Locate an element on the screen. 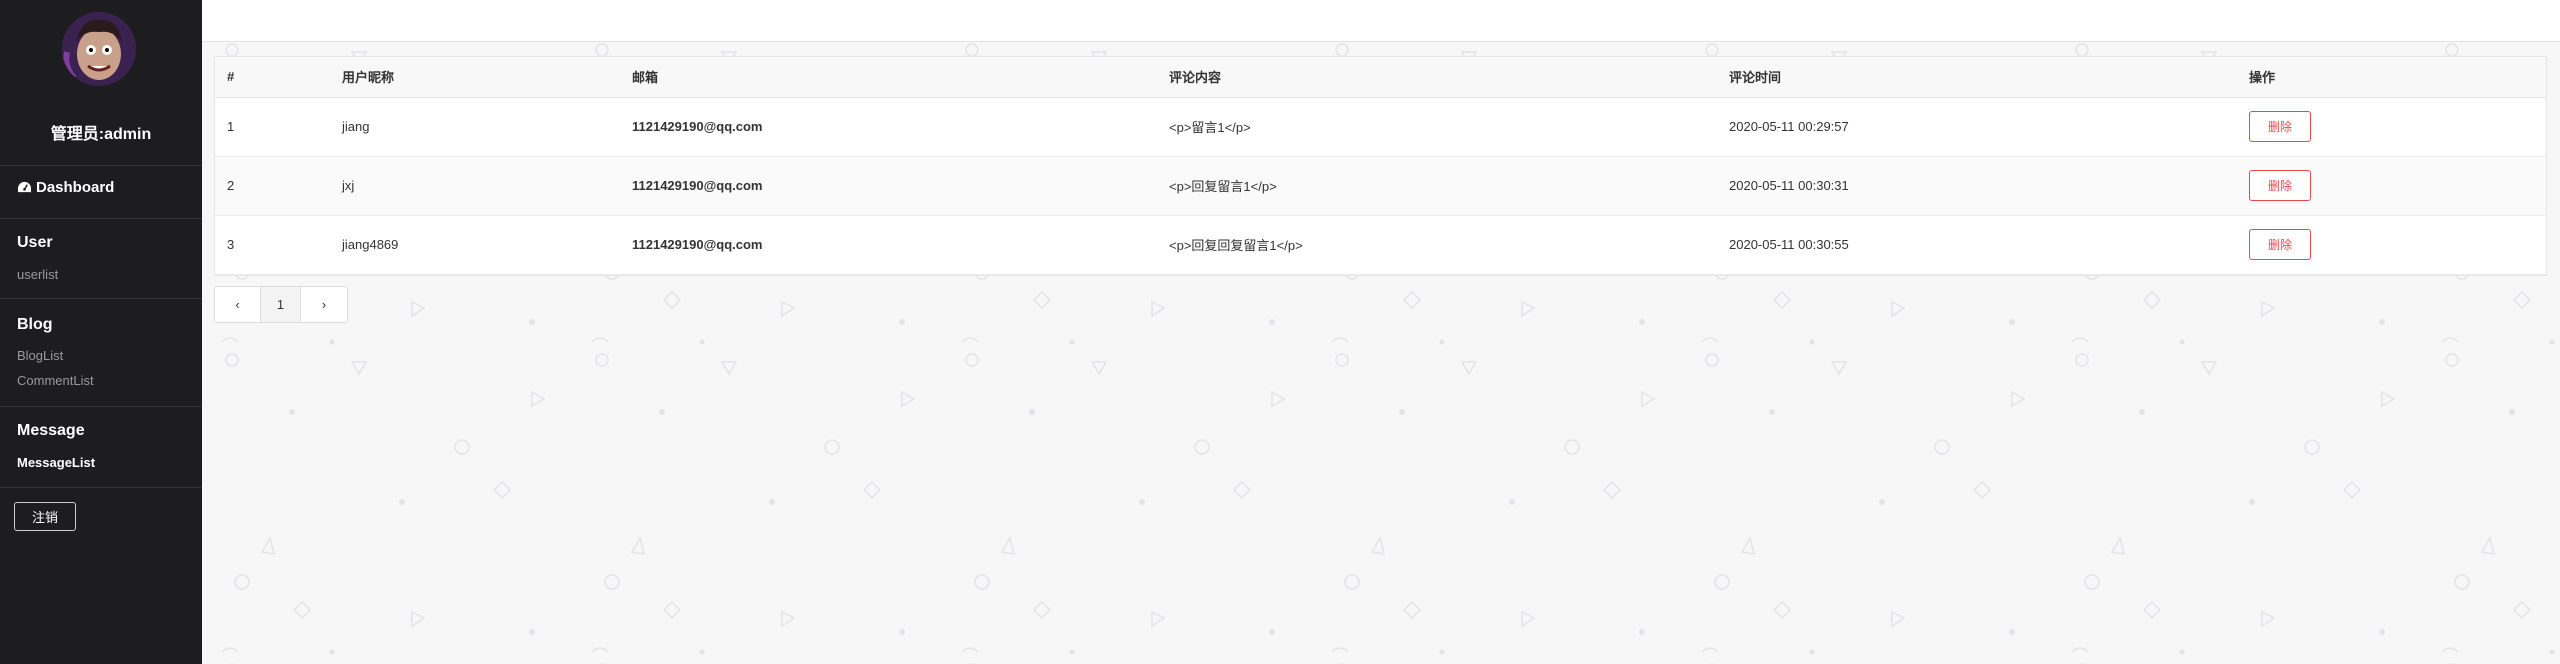  column-header-index: # is located at coordinates (272, 77).